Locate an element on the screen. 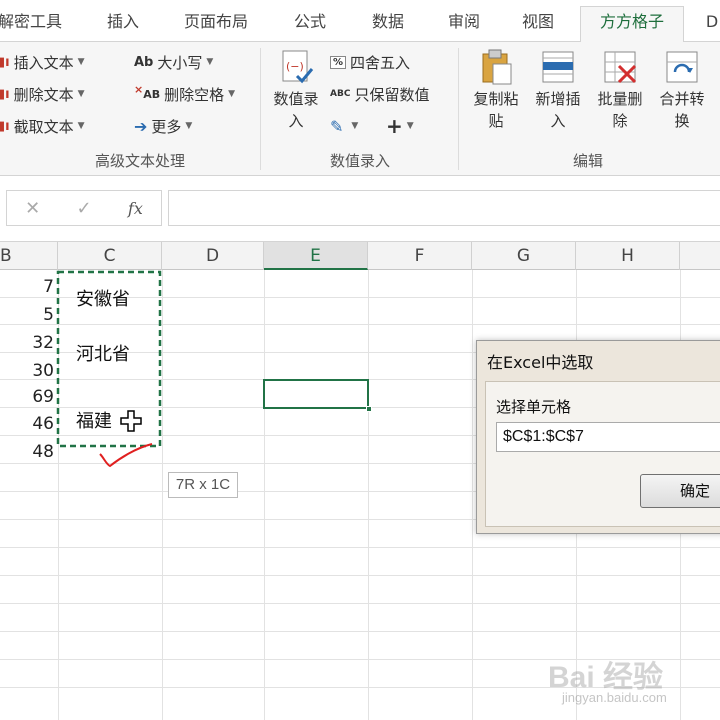 This screenshot has height=720, width=720. delete-text-button: ▮ı 删除文本 ▼ is located at coordinates (42, 94).